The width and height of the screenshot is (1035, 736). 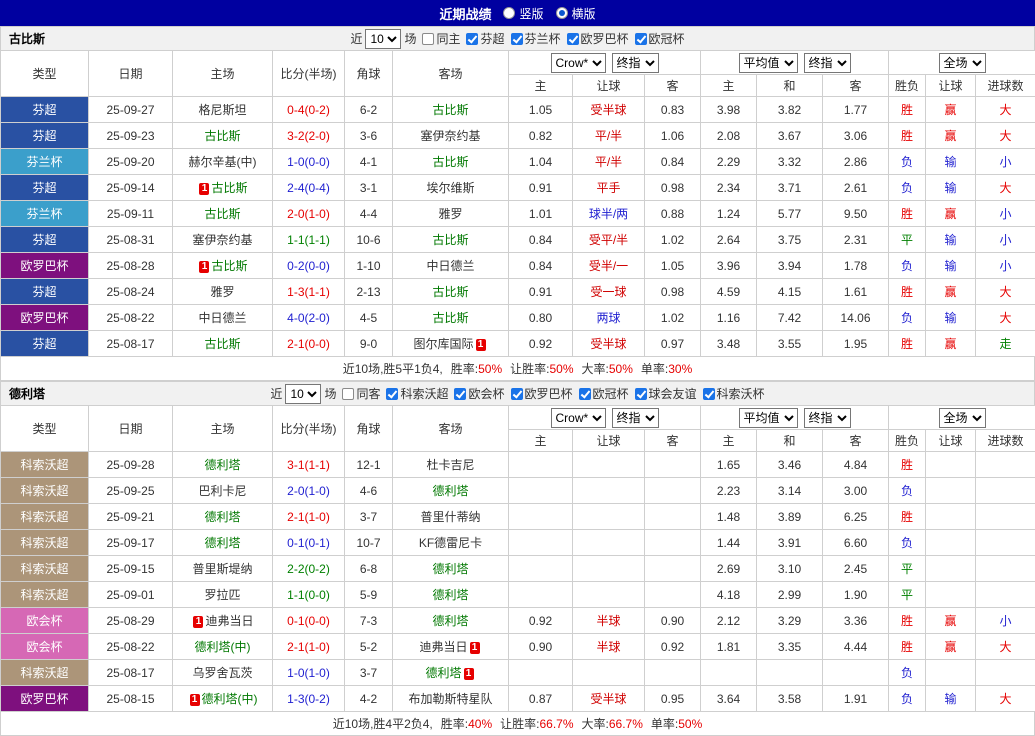 What do you see at coordinates (131, 543) in the screenshot?
I see `date-cell: 25-09-17` at bounding box center [131, 543].